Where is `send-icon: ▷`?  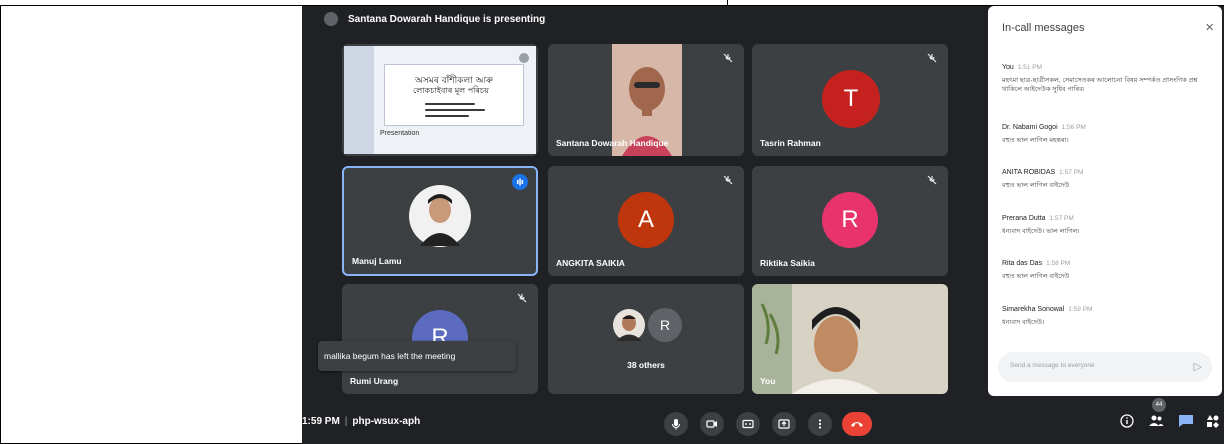
send-icon: ▷ is located at coordinates (1198, 366).